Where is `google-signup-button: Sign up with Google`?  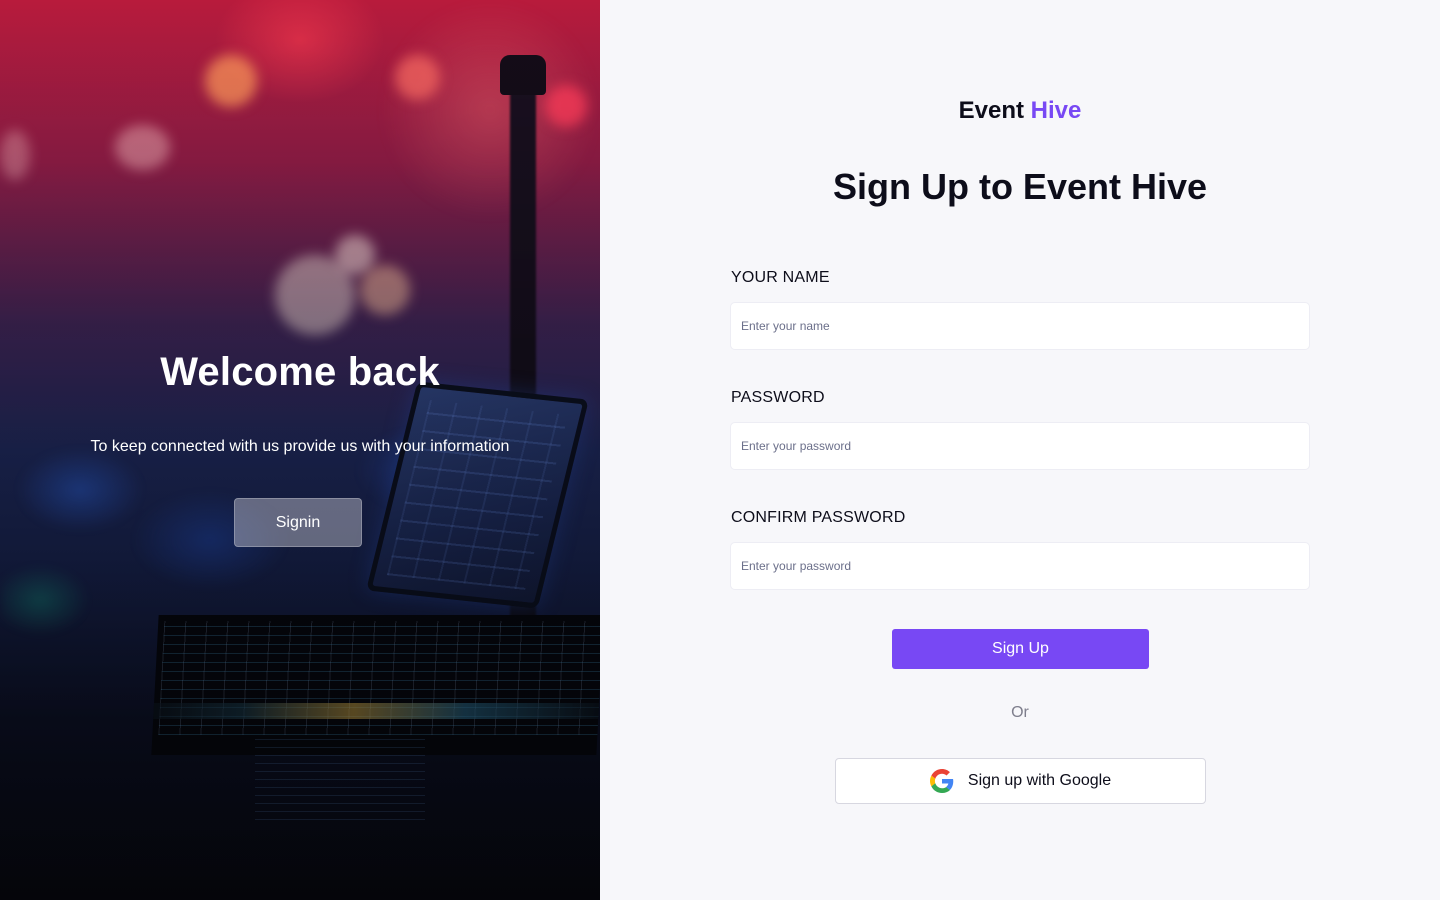 google-signup-button: Sign up with Google is located at coordinates (1020, 781).